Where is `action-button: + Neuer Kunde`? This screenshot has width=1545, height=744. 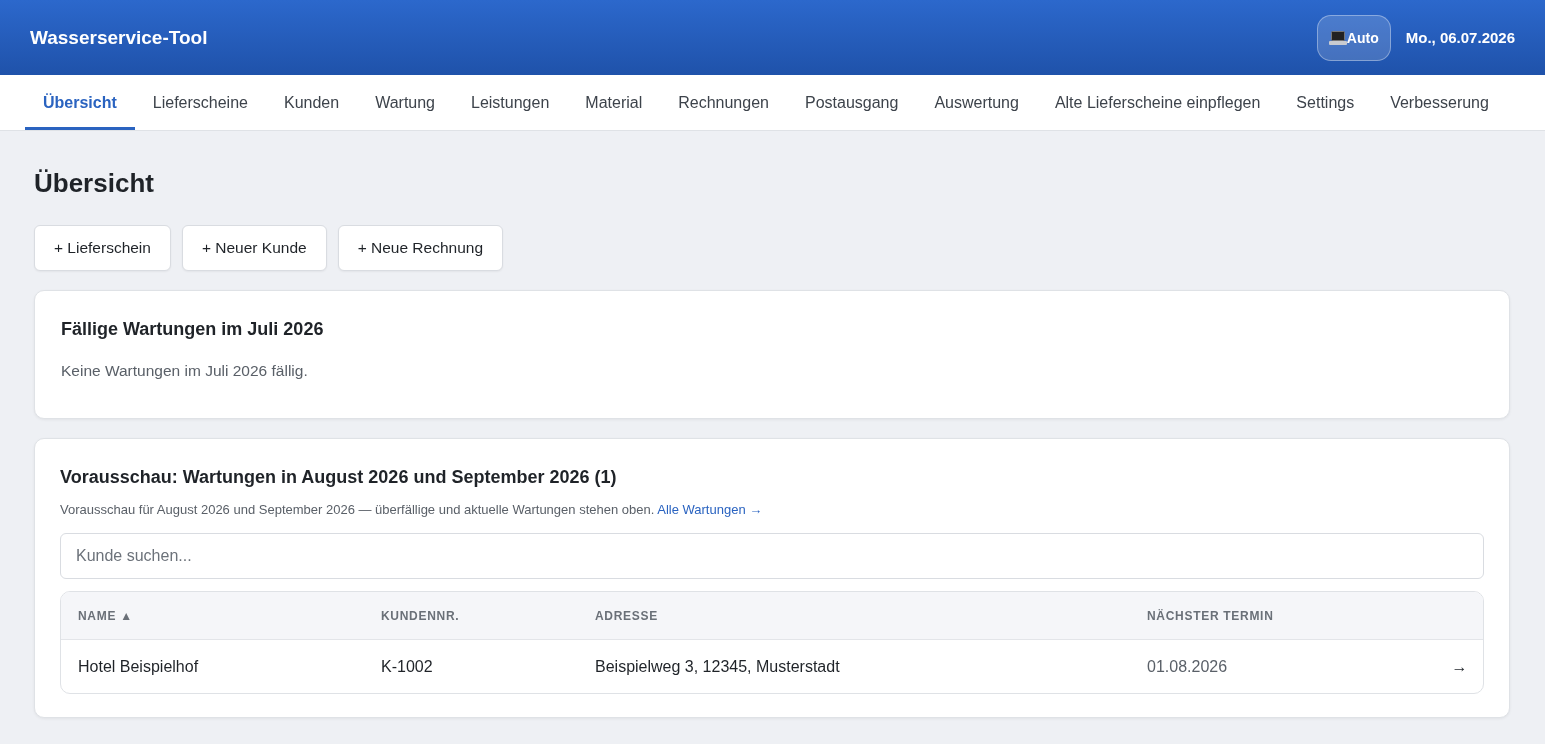
action-button: + Neuer Kunde is located at coordinates (254, 248).